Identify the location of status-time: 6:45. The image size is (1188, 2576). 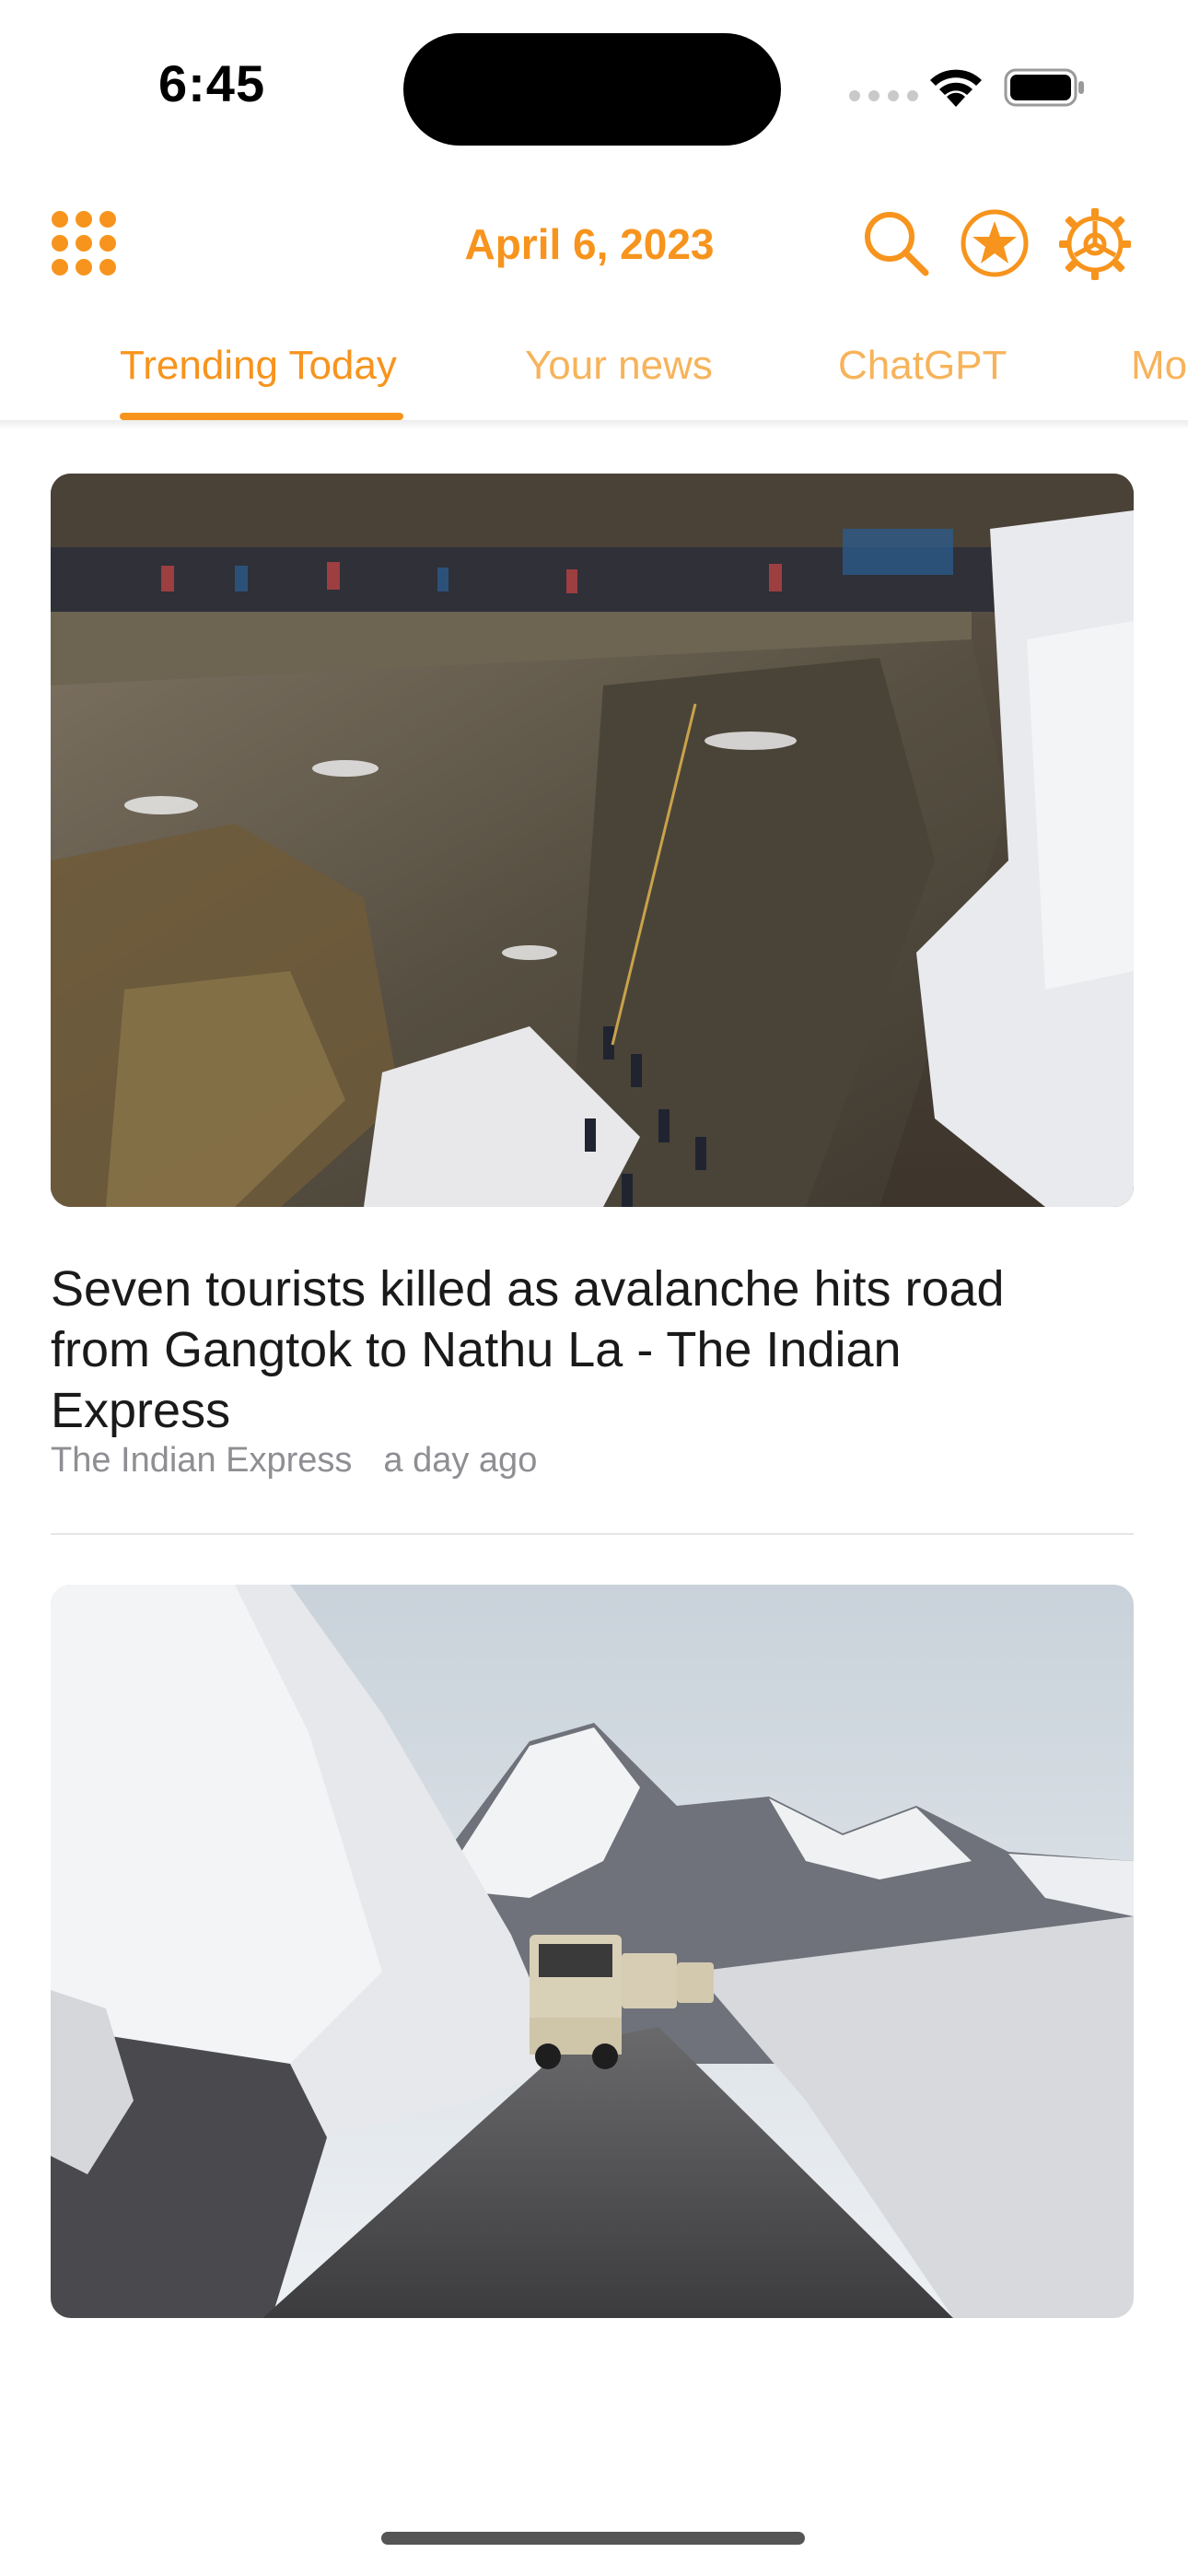
(212, 83).